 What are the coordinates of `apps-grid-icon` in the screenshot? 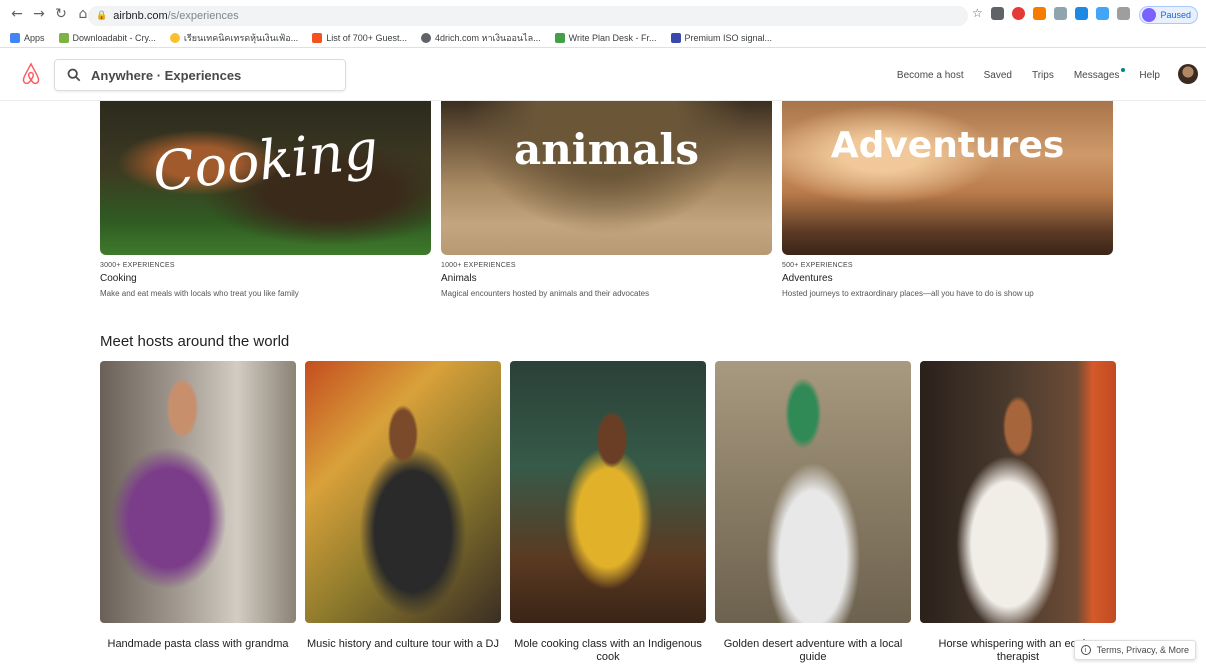 It's located at (15, 37).